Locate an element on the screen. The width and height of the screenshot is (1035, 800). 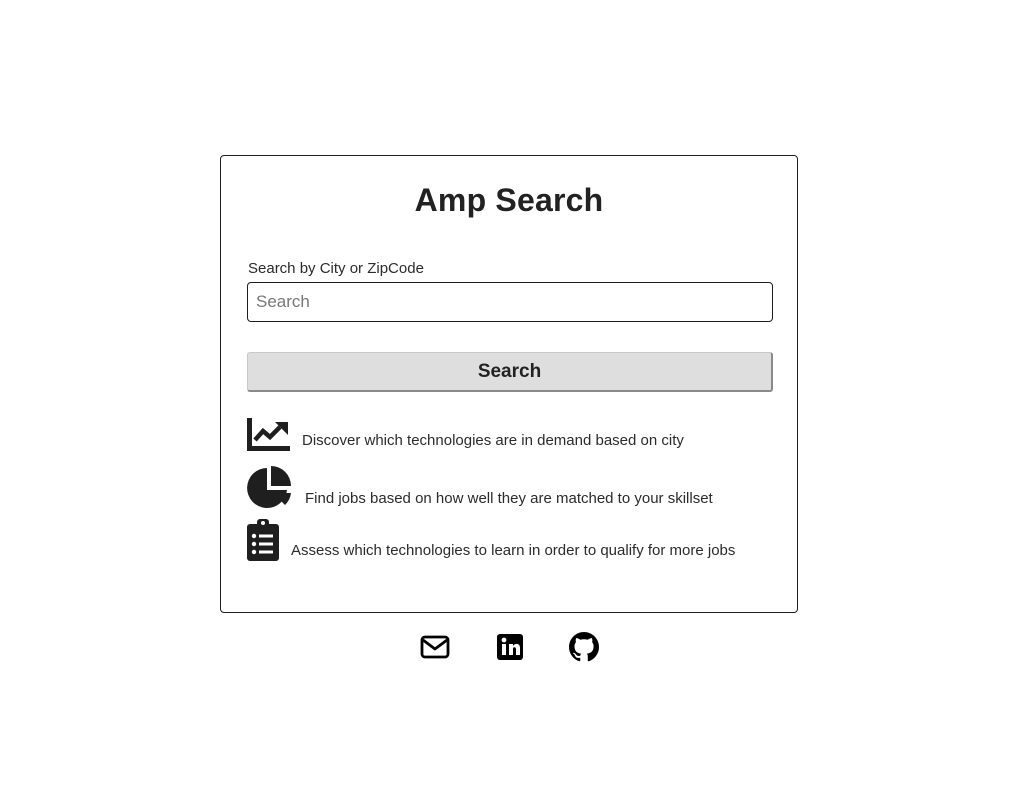
linkedin-icon is located at coordinates (510, 650).